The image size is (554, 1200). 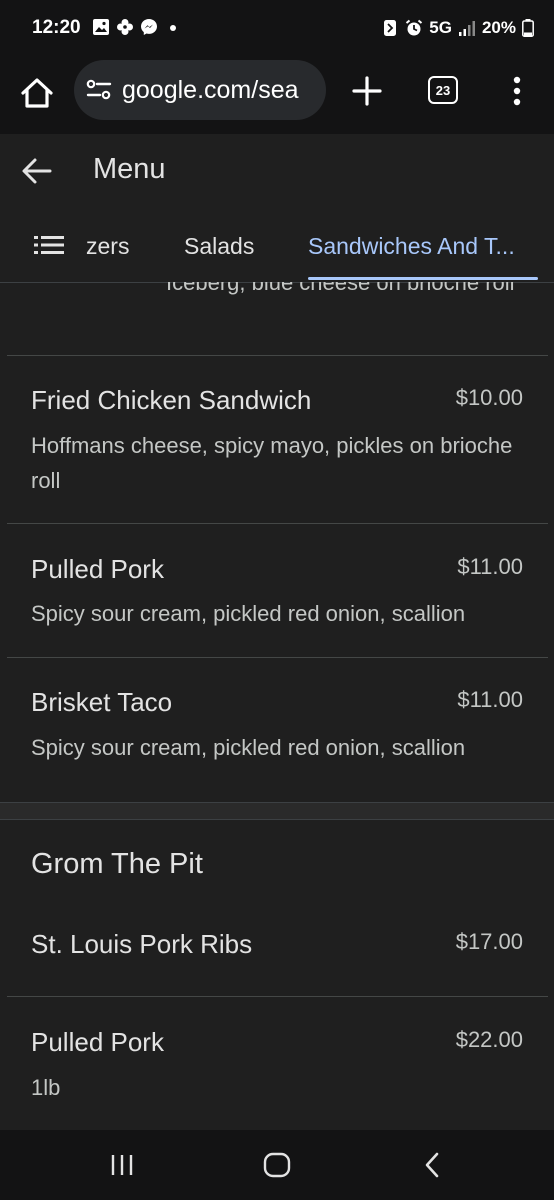 I want to click on dot-icon, so click(x=173, y=28).